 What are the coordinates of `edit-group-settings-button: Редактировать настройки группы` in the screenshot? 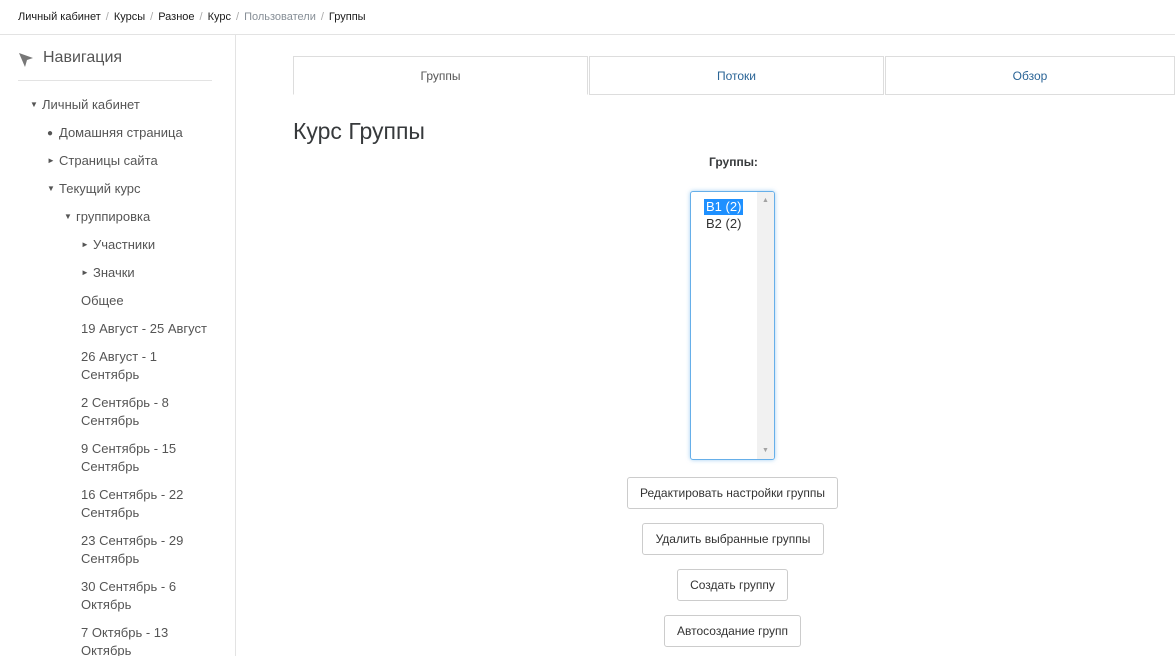 It's located at (732, 493).